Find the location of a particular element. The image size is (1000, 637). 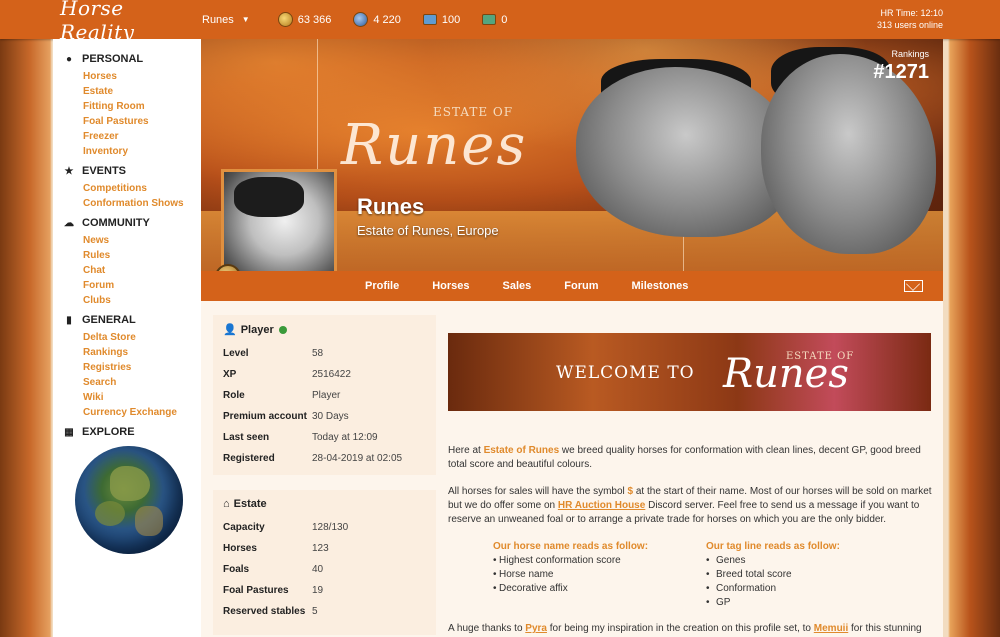

player-subtitle: Estate of Runes, Europe is located at coordinates (428, 230).